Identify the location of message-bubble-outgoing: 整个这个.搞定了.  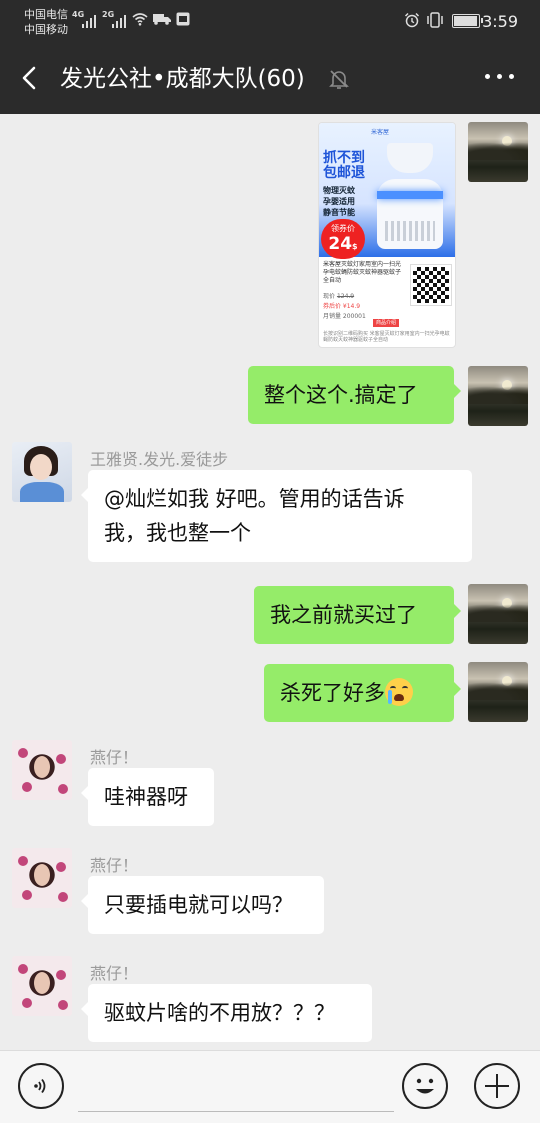
(354, 395).